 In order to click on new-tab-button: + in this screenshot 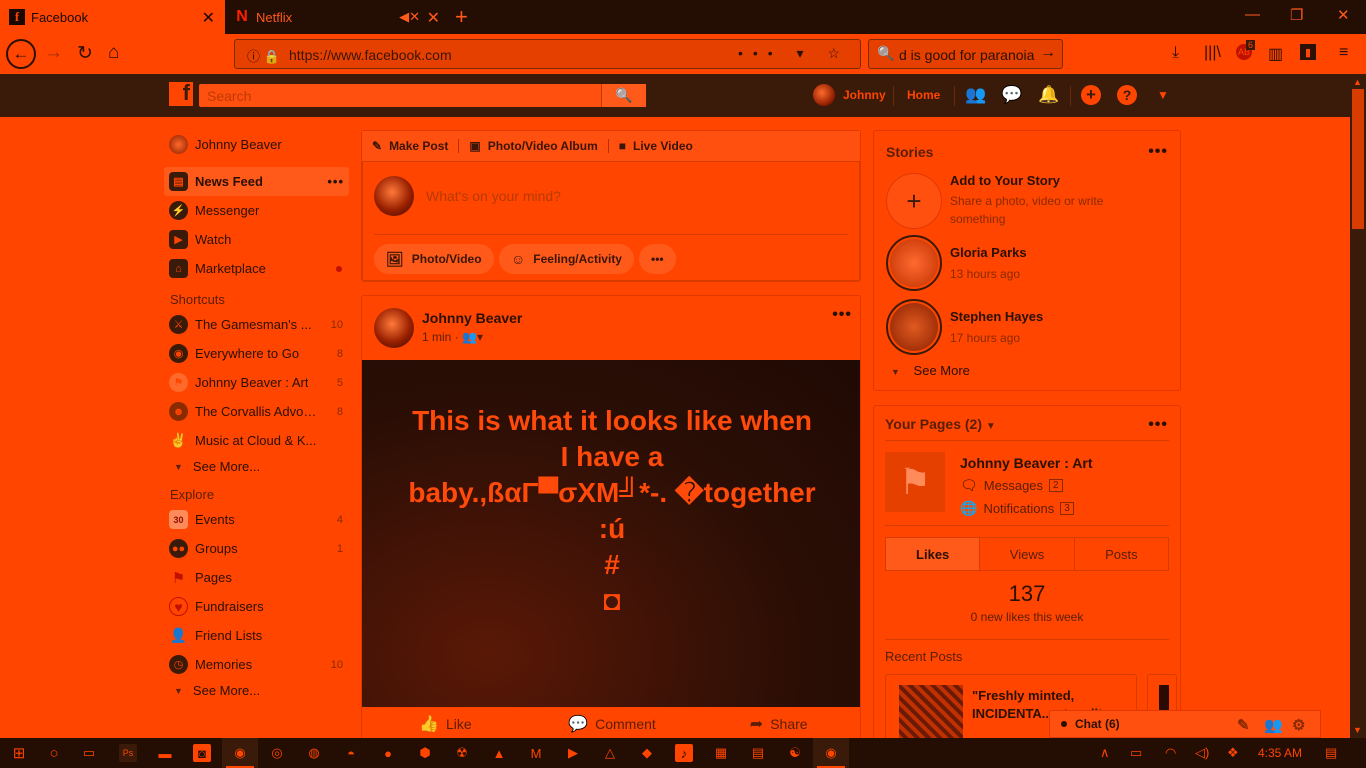, I will do `click(461, 17)`.